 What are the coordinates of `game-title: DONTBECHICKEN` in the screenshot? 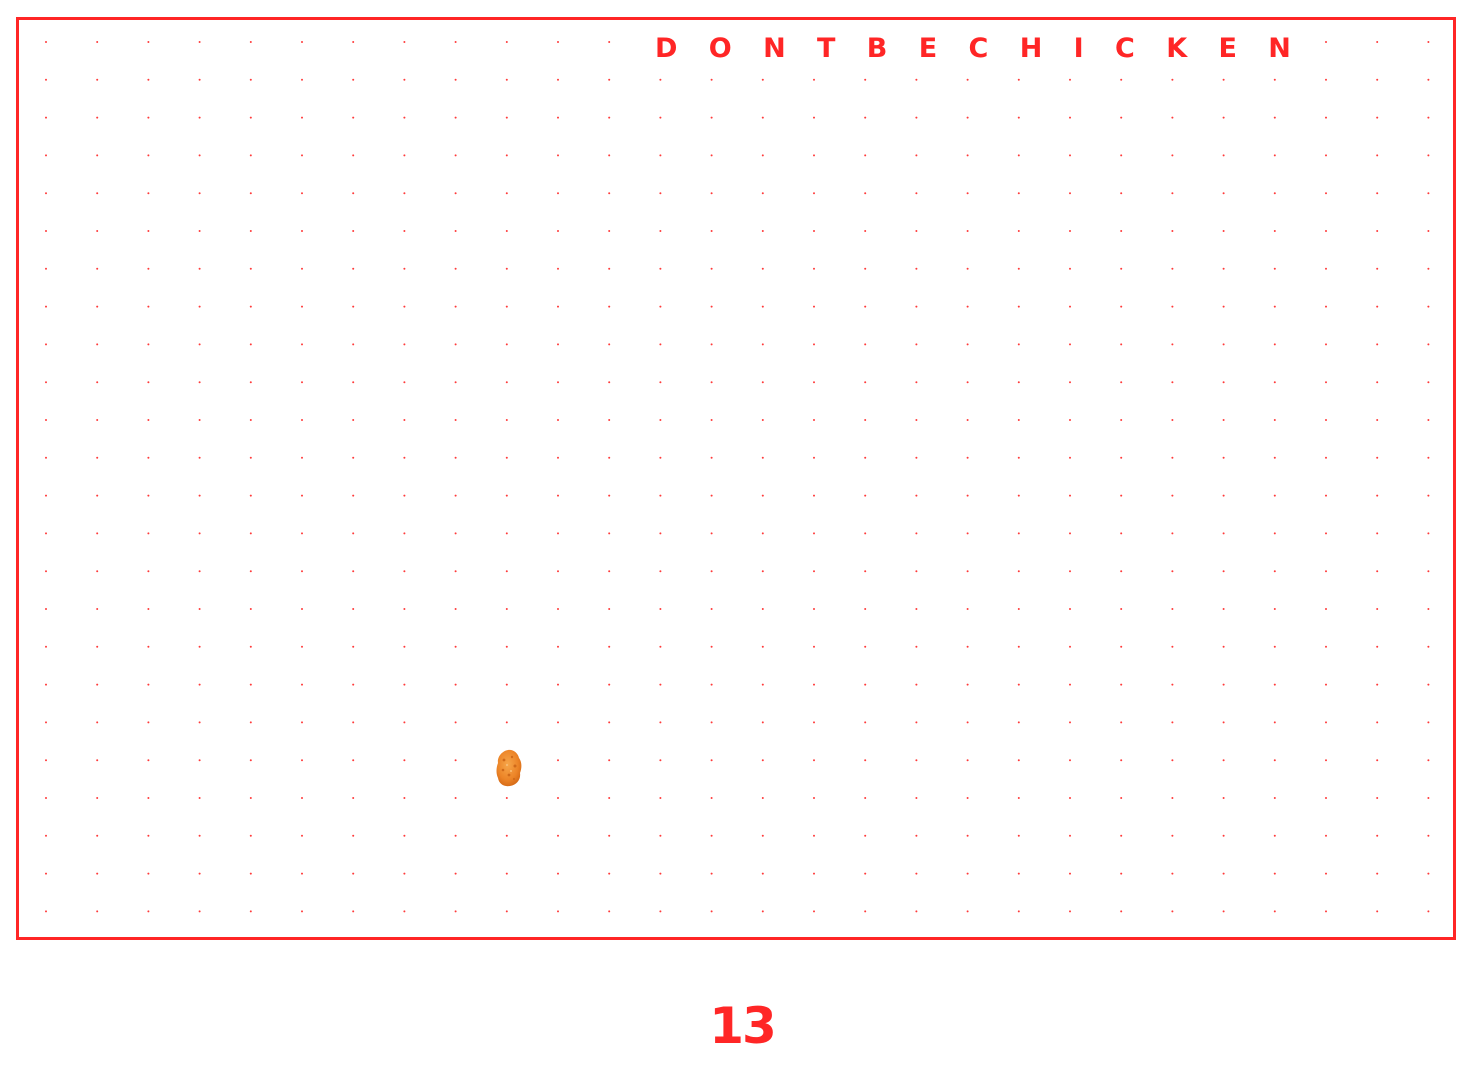 It's located at (973, 49).